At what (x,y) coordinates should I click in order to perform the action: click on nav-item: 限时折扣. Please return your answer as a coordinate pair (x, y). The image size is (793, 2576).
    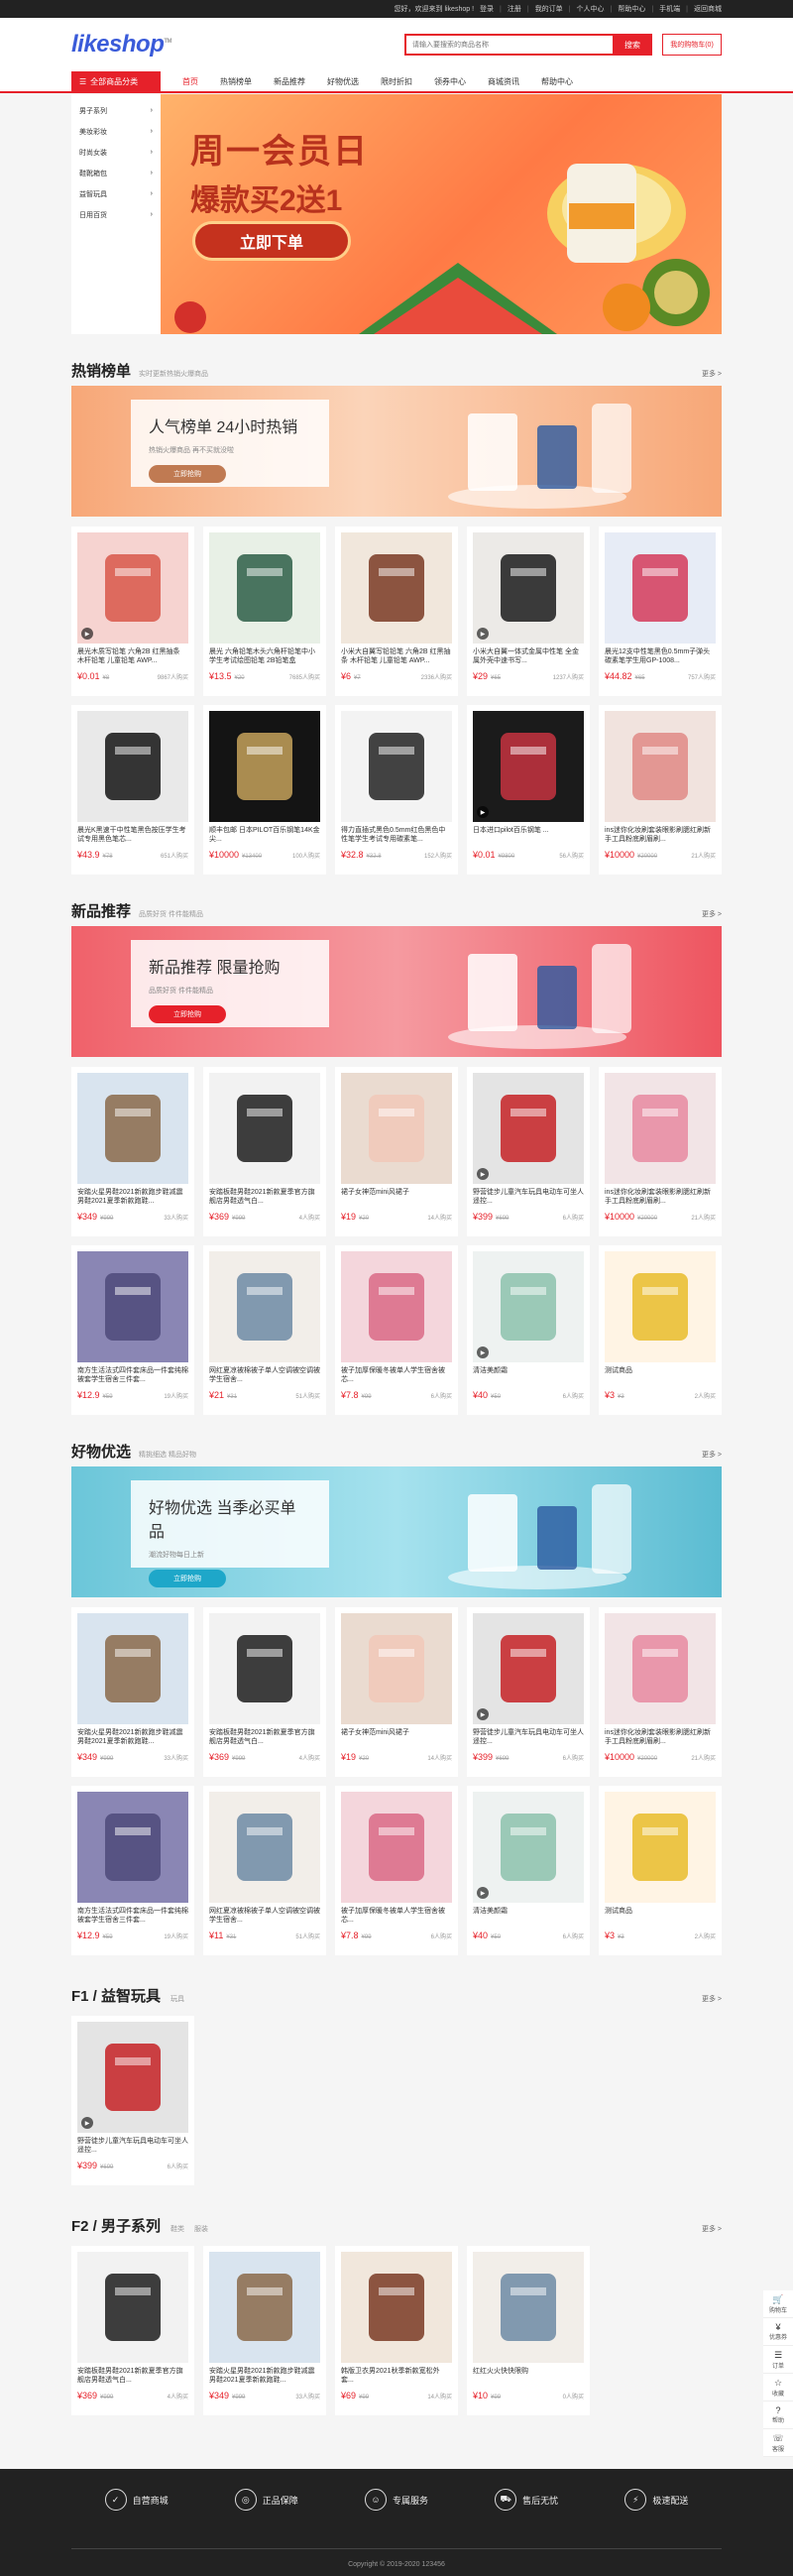
    Looking at the image, I should click on (396, 81).